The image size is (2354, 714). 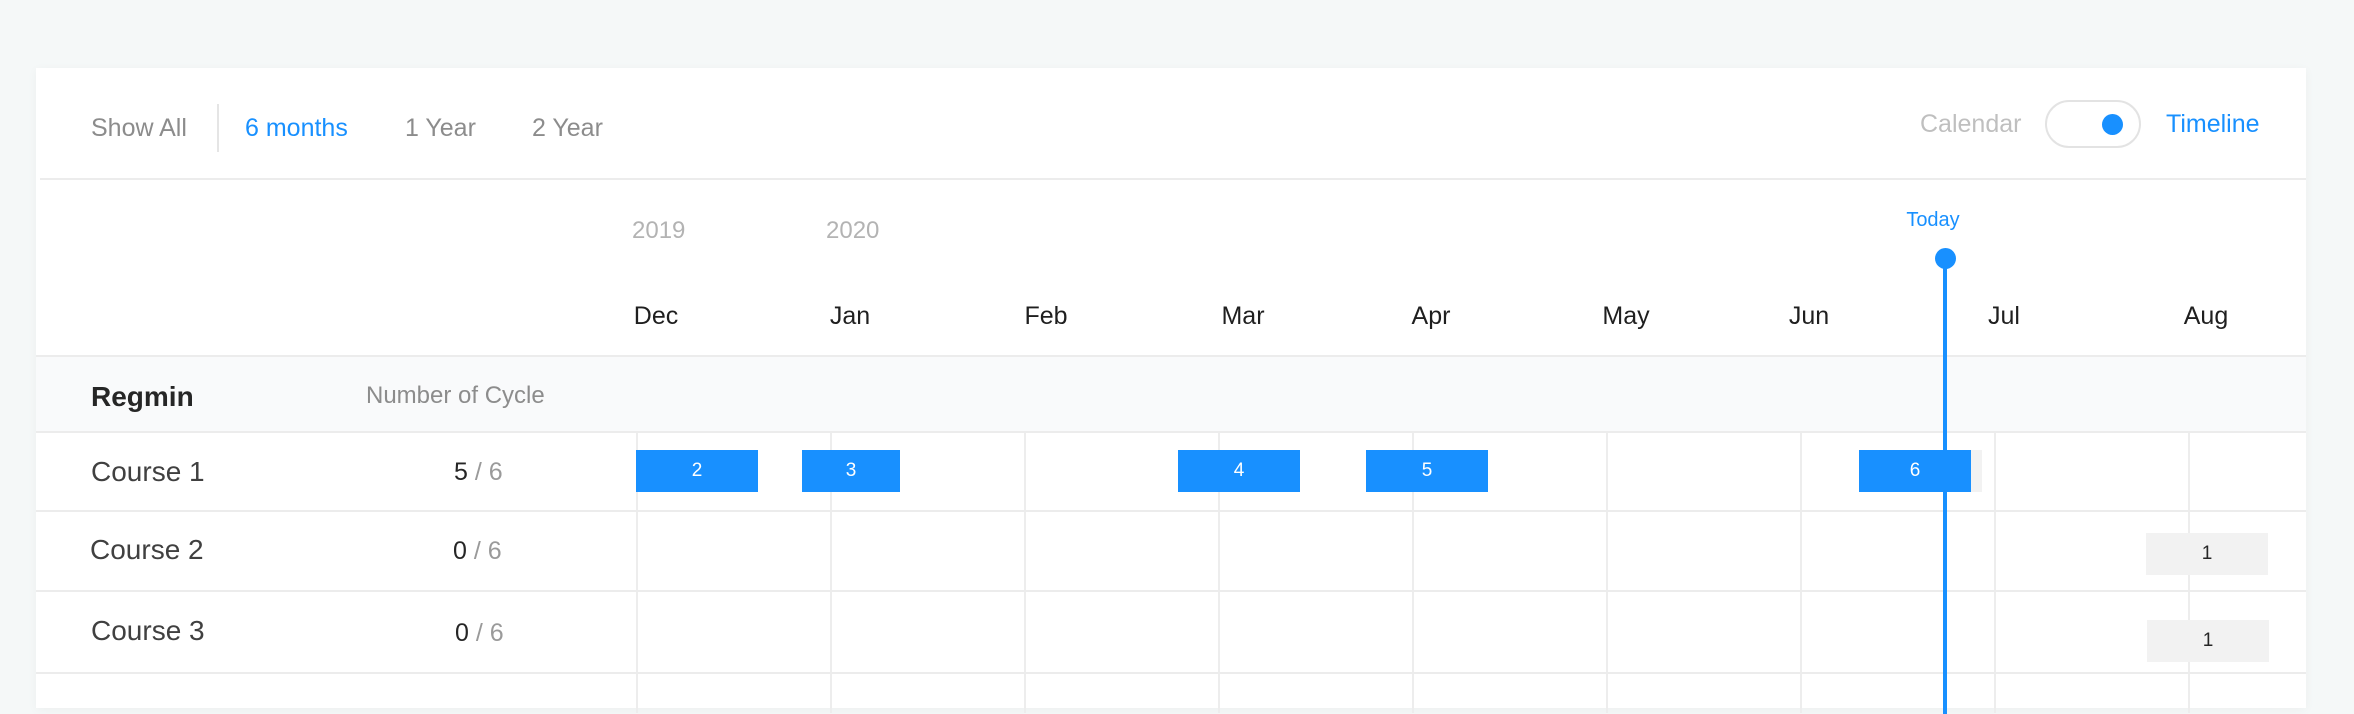 I want to click on month-jan: Jan, so click(x=850, y=316).